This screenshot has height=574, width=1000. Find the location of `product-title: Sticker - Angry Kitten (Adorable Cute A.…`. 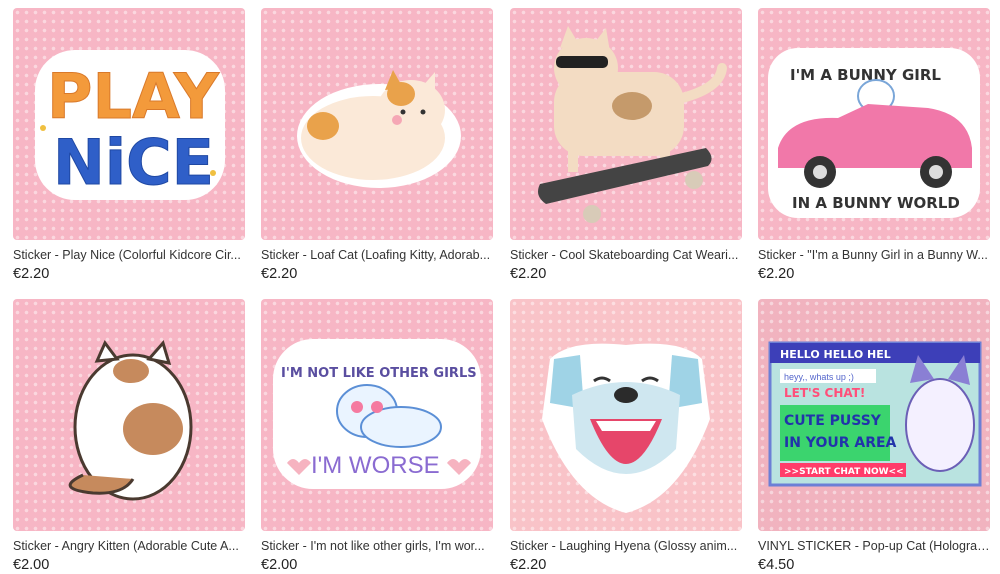

product-title: Sticker - Angry Kitten (Adorable Cute A.… is located at coordinates (129, 546).